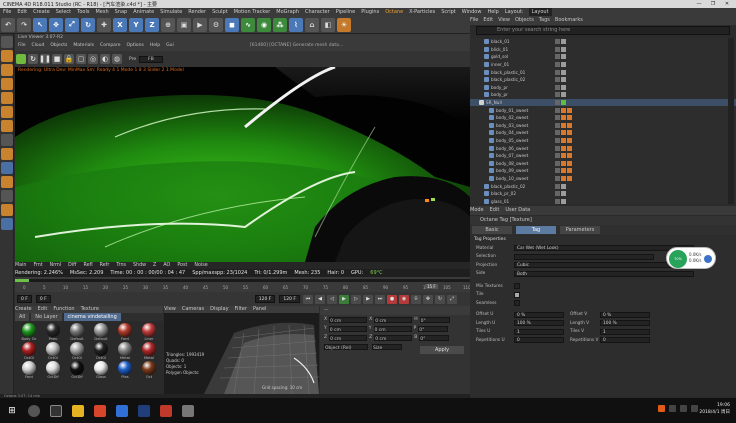 The image size is (736, 423). Describe the element at coordinates (346, 12) in the screenshot. I see `menu-item: Pipeline` at that location.